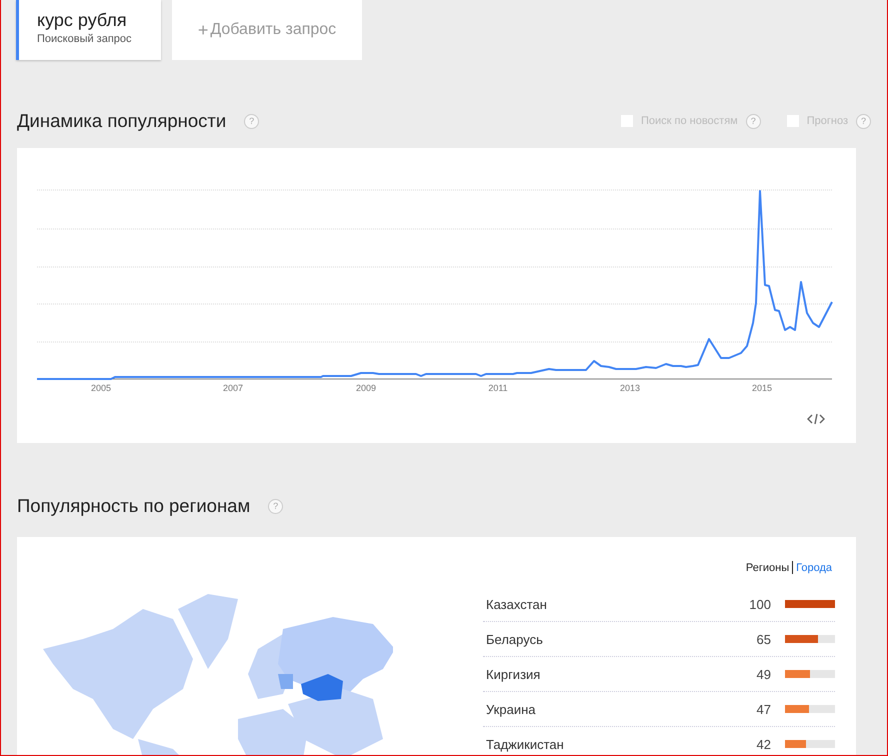  What do you see at coordinates (814, 568) in the screenshot?
I see `view-tab: Города` at bounding box center [814, 568].